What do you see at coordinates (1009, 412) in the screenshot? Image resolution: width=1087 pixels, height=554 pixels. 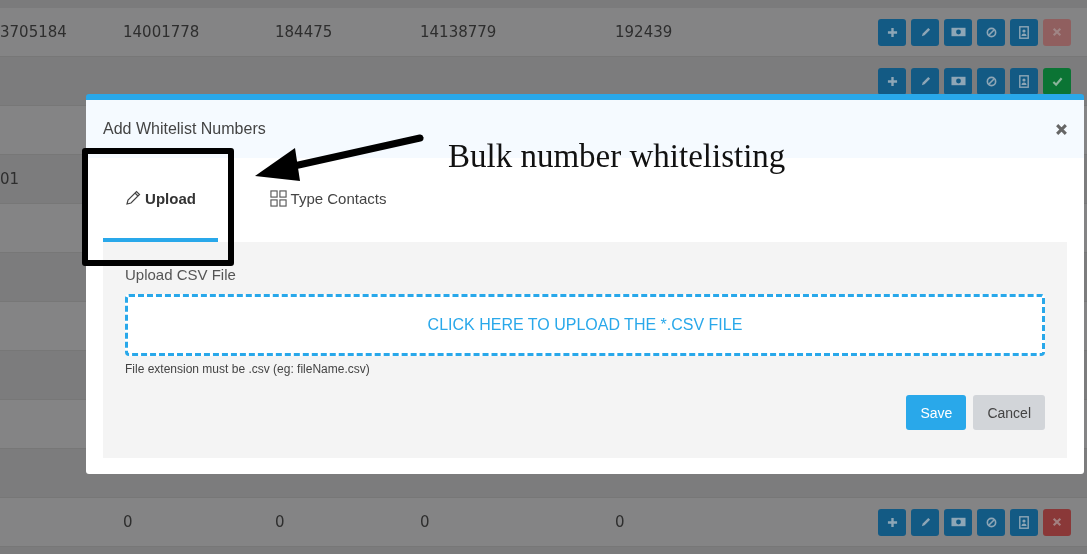 I see `cancel-button: Cancel` at bounding box center [1009, 412].